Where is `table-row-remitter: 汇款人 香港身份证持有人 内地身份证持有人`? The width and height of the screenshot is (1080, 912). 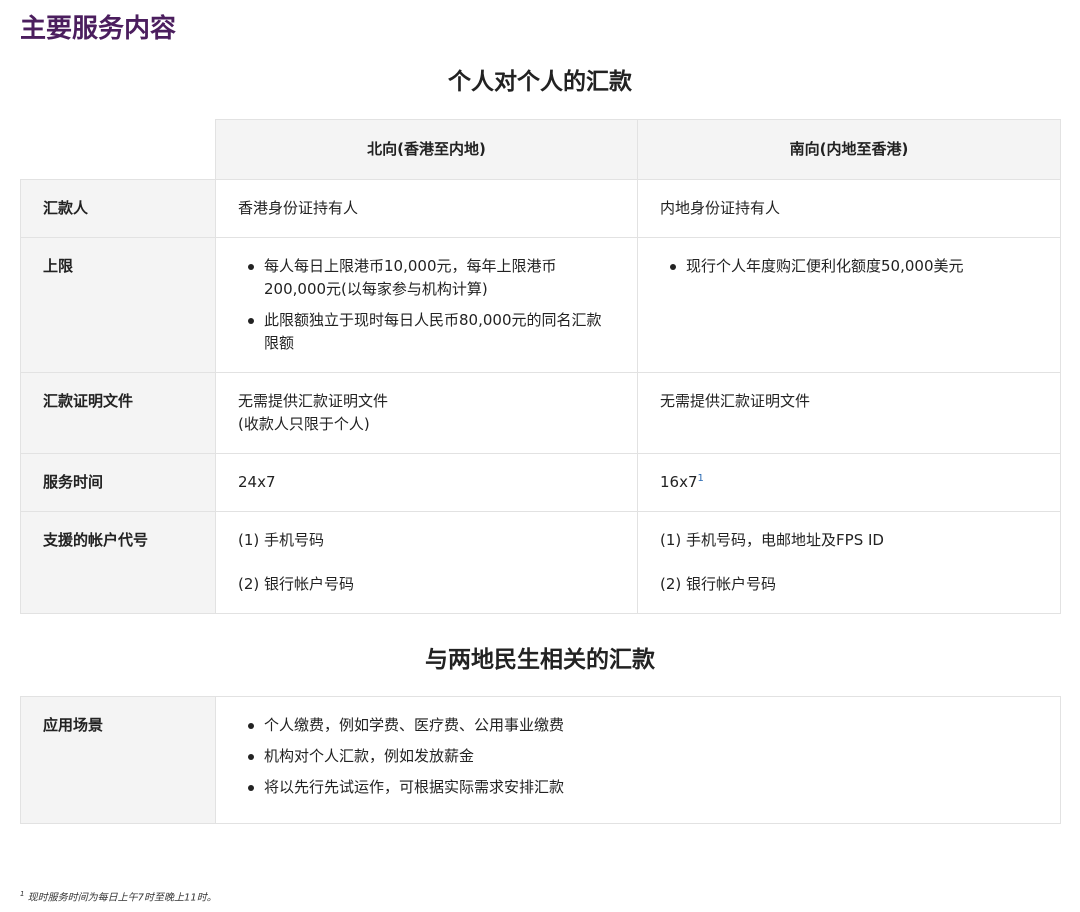 table-row-remitter: 汇款人 香港身份证持有人 内地身份证持有人 is located at coordinates (540, 208).